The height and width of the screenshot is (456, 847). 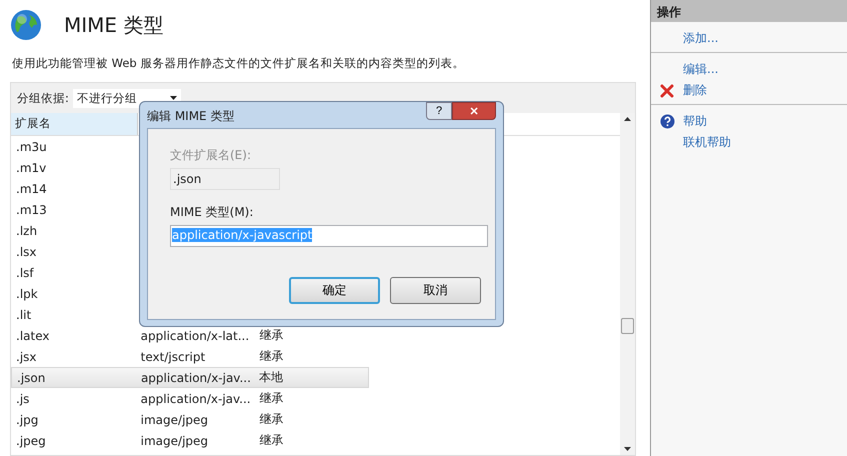 What do you see at coordinates (225, 179) in the screenshot?
I see `extension-field: .json` at bounding box center [225, 179].